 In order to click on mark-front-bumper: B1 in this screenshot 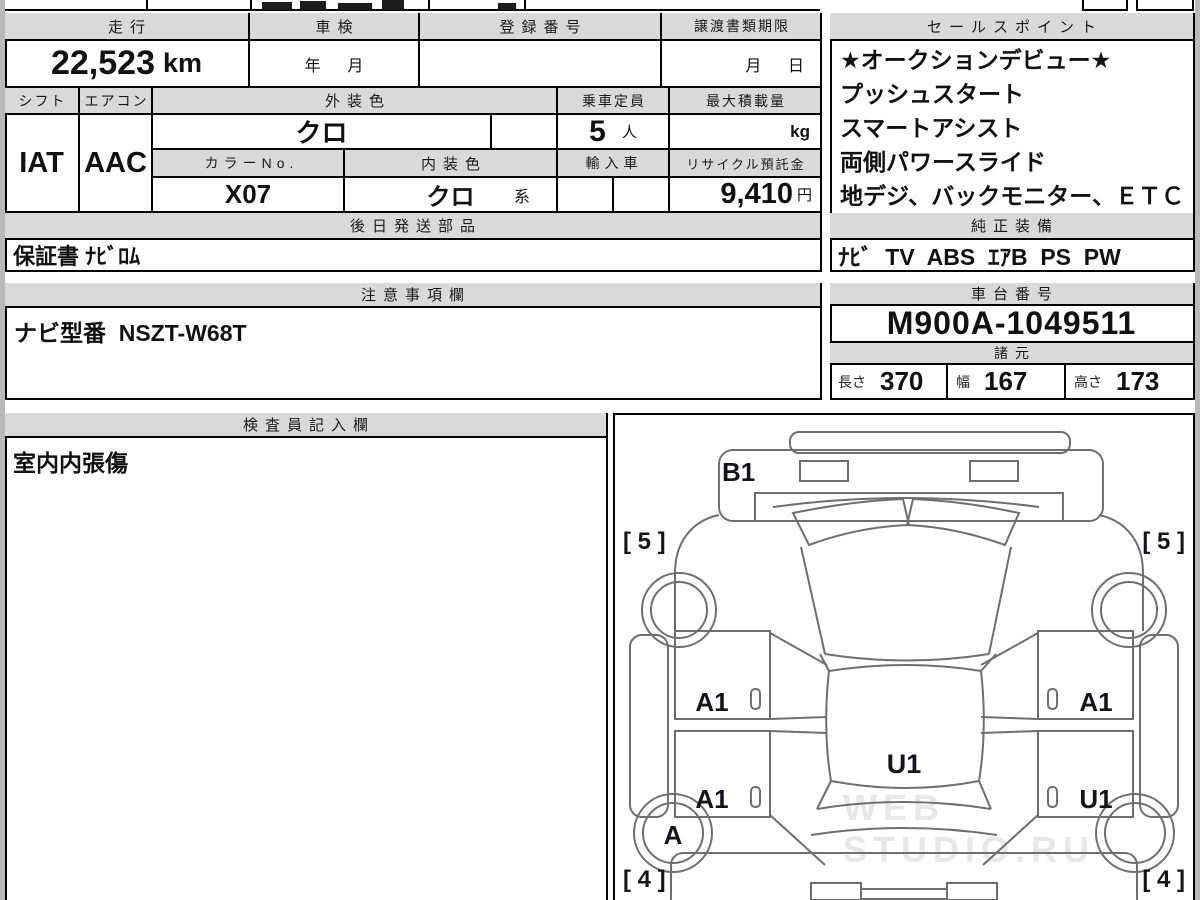, I will do `click(738, 472)`.